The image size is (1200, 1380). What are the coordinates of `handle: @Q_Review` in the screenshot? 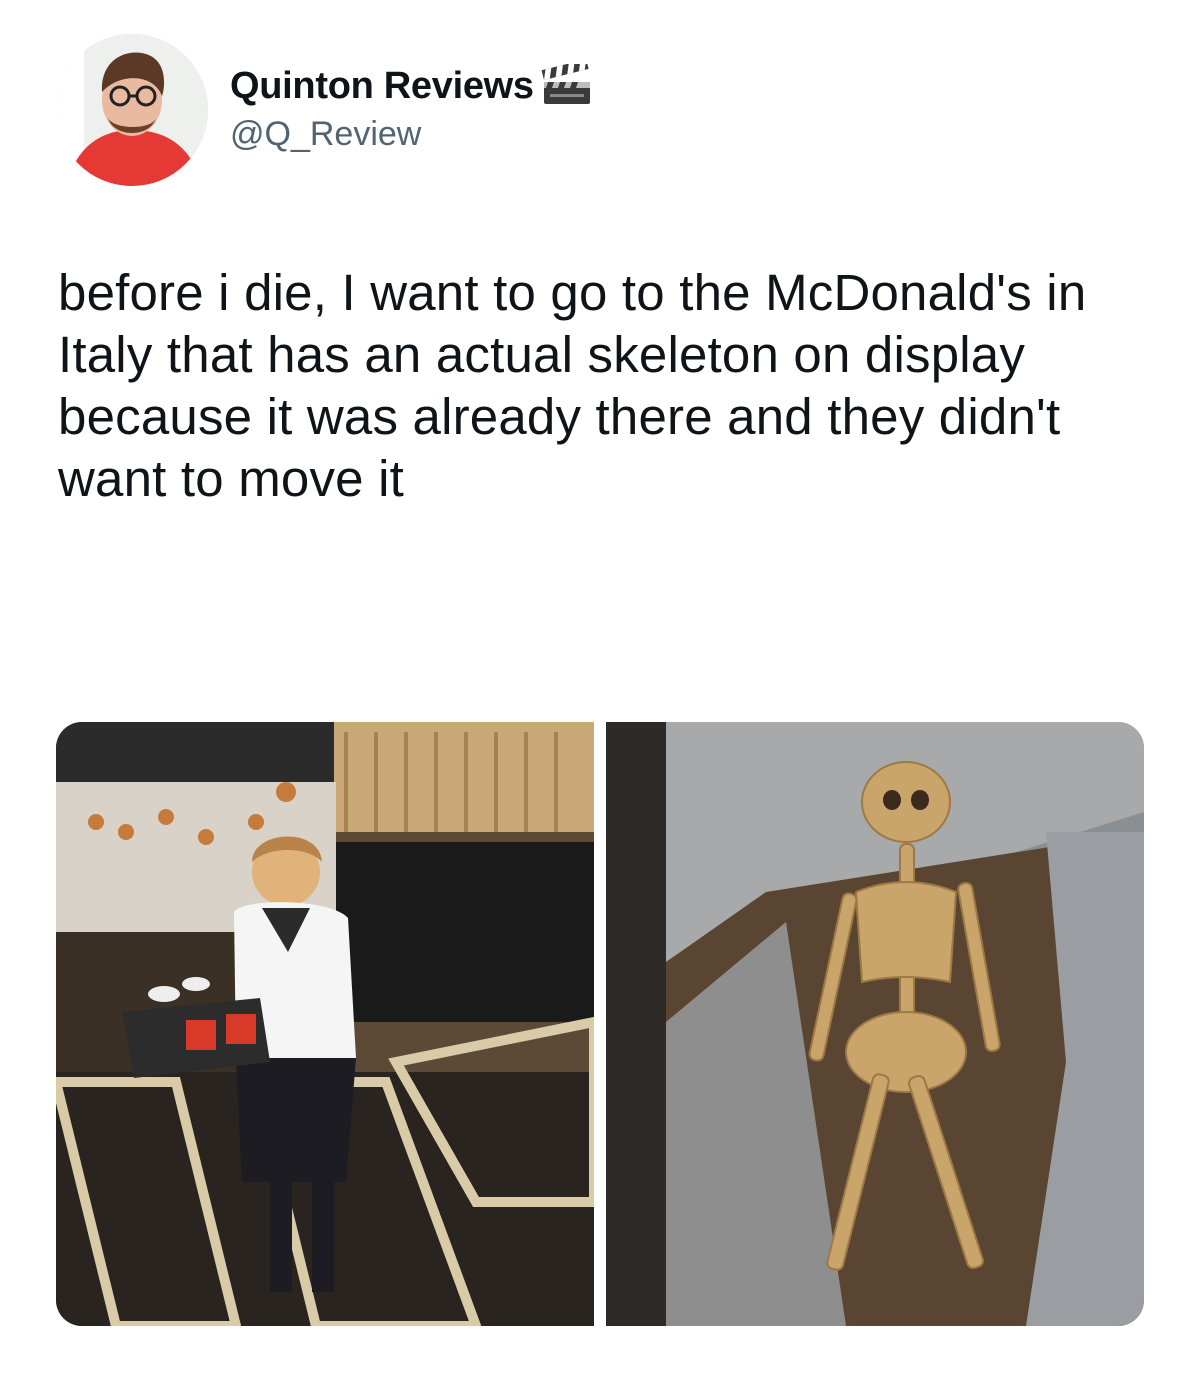 It's located at (413, 134).